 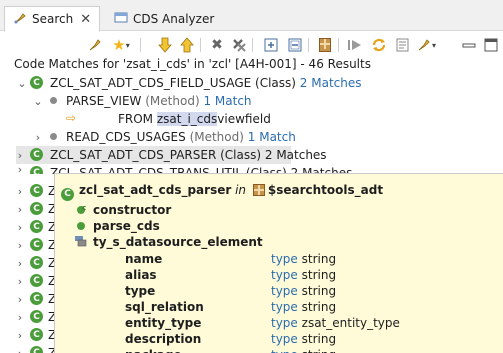 I want to click on cds-analyzer-icon, so click(x=121, y=18).